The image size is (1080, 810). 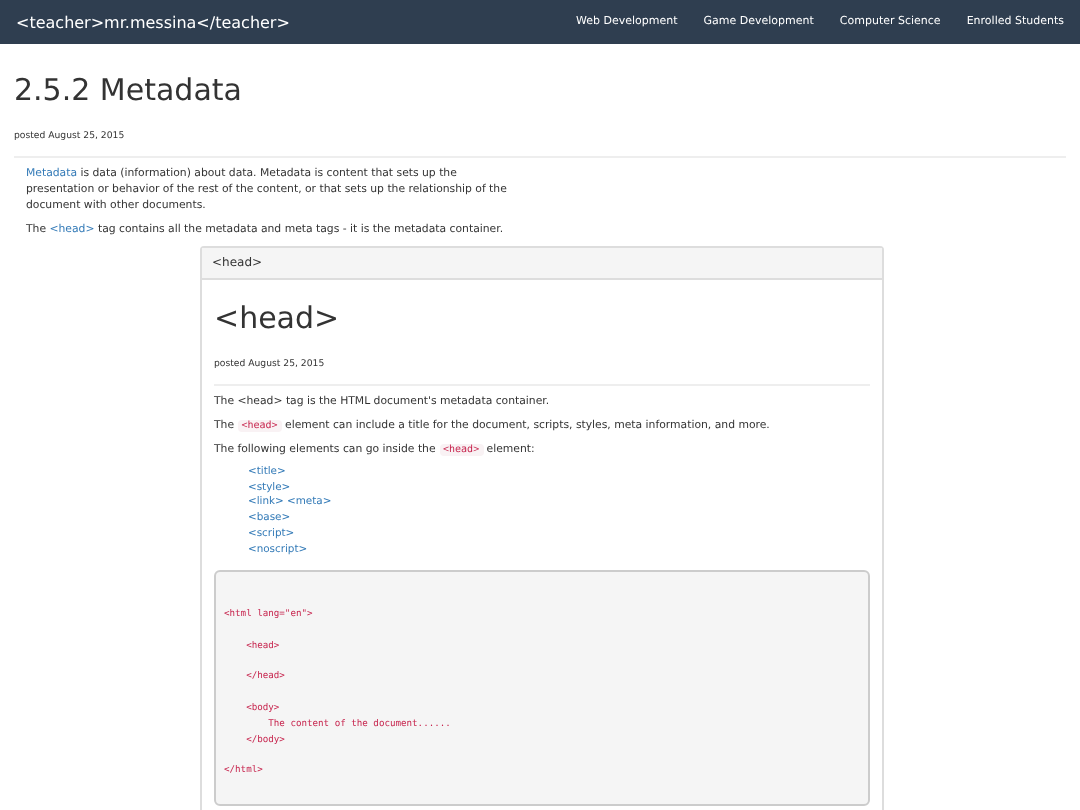 I want to click on site-brand: <teacher>mr.messina</teacher>, so click(x=153, y=22).